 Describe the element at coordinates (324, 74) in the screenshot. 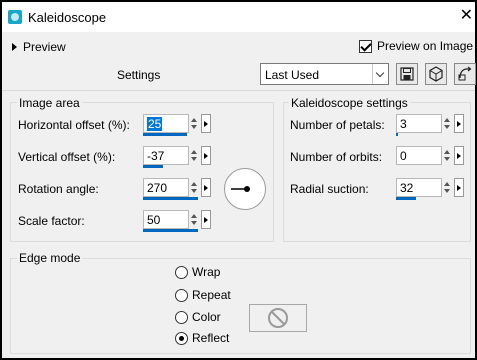

I see `preset-dropdown: Last Used` at that location.